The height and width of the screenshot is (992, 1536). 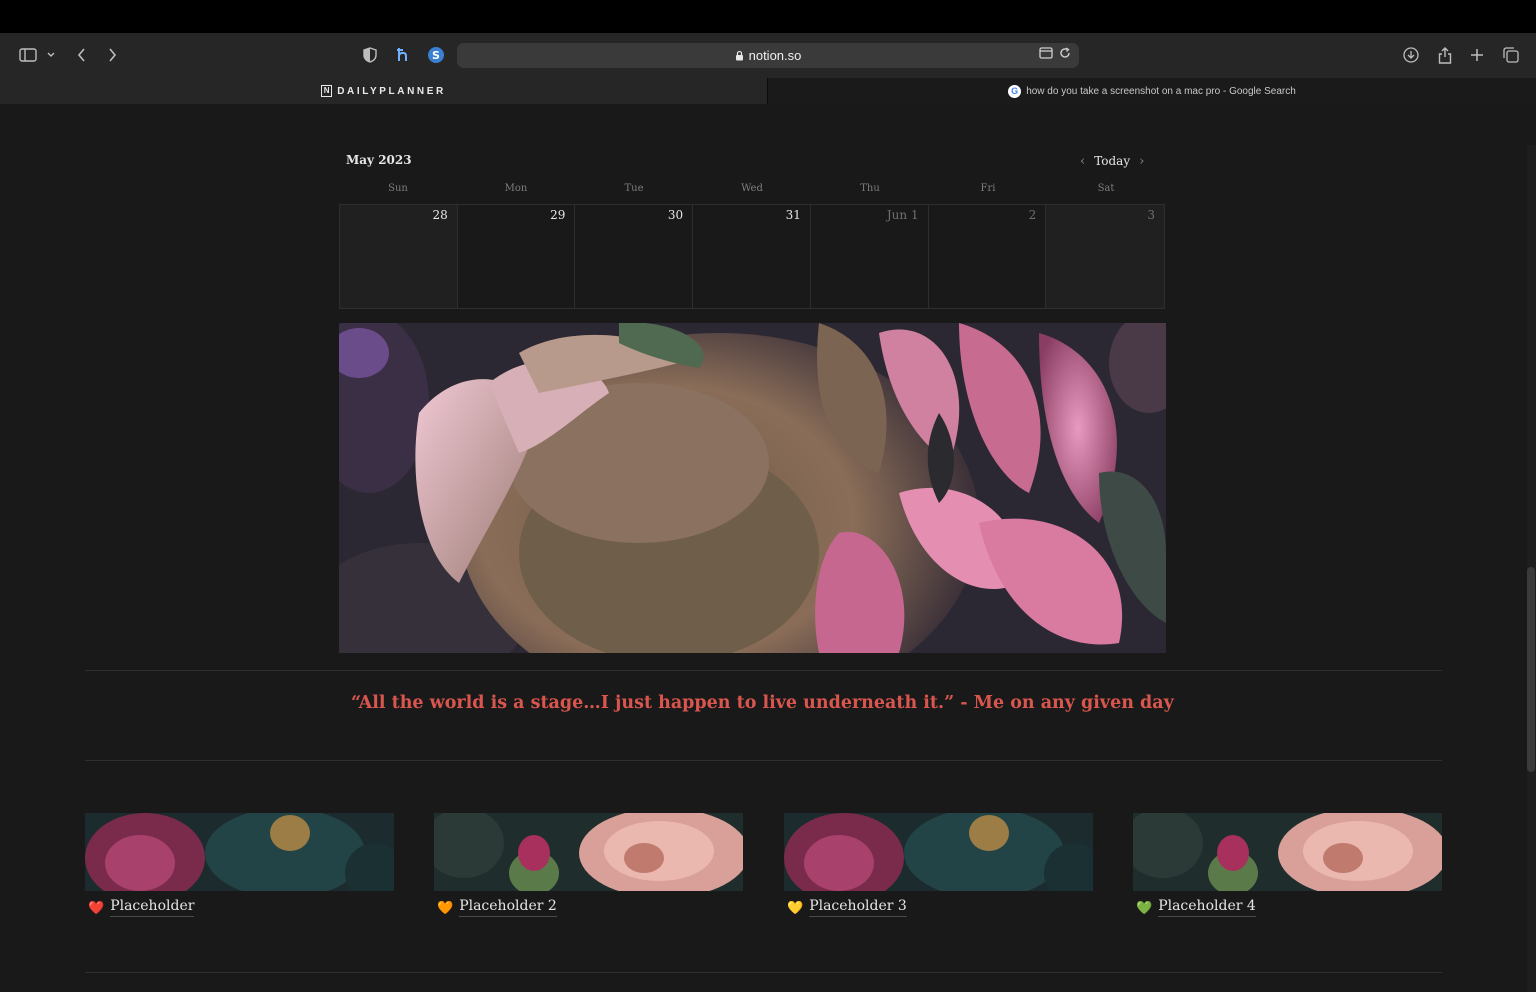 I want to click on gallery-card: 💚 Placeholder 4, so click(x=1287, y=868).